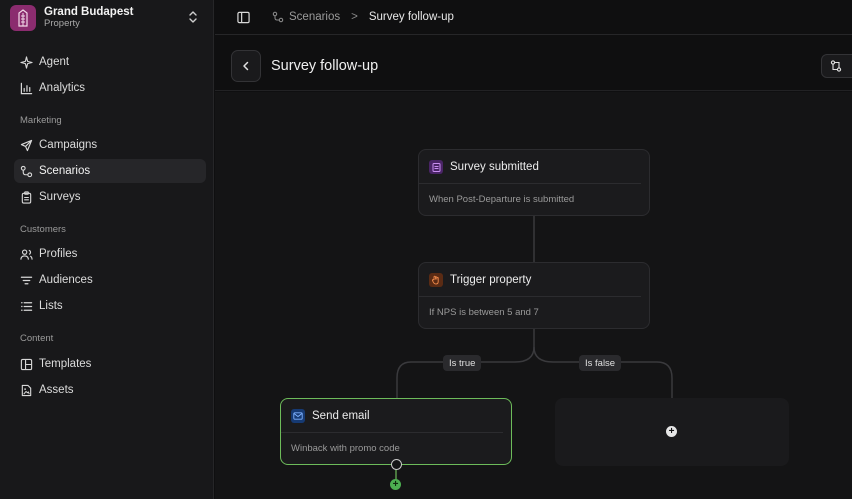 This screenshot has width=852, height=499. What do you see at coordinates (26, 390) in the screenshot?
I see `image-file-icon` at bounding box center [26, 390].